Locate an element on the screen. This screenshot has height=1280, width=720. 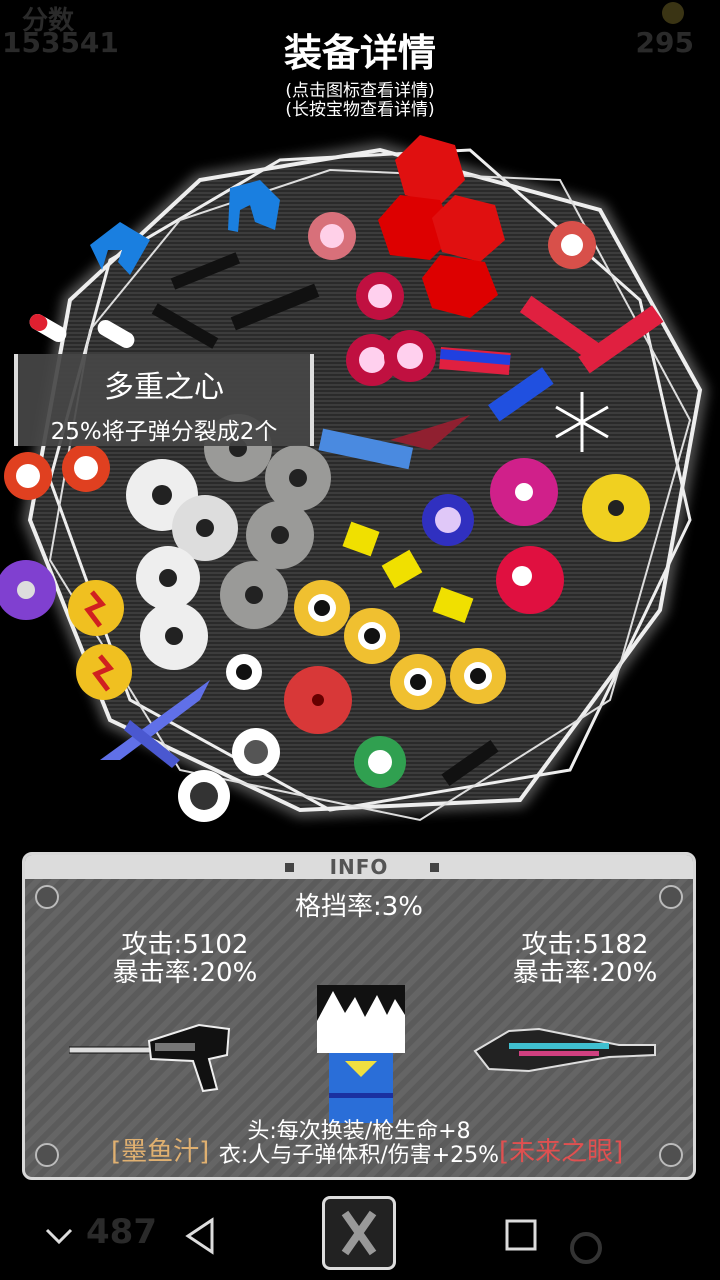
coin-icon is located at coordinates (673, 13).